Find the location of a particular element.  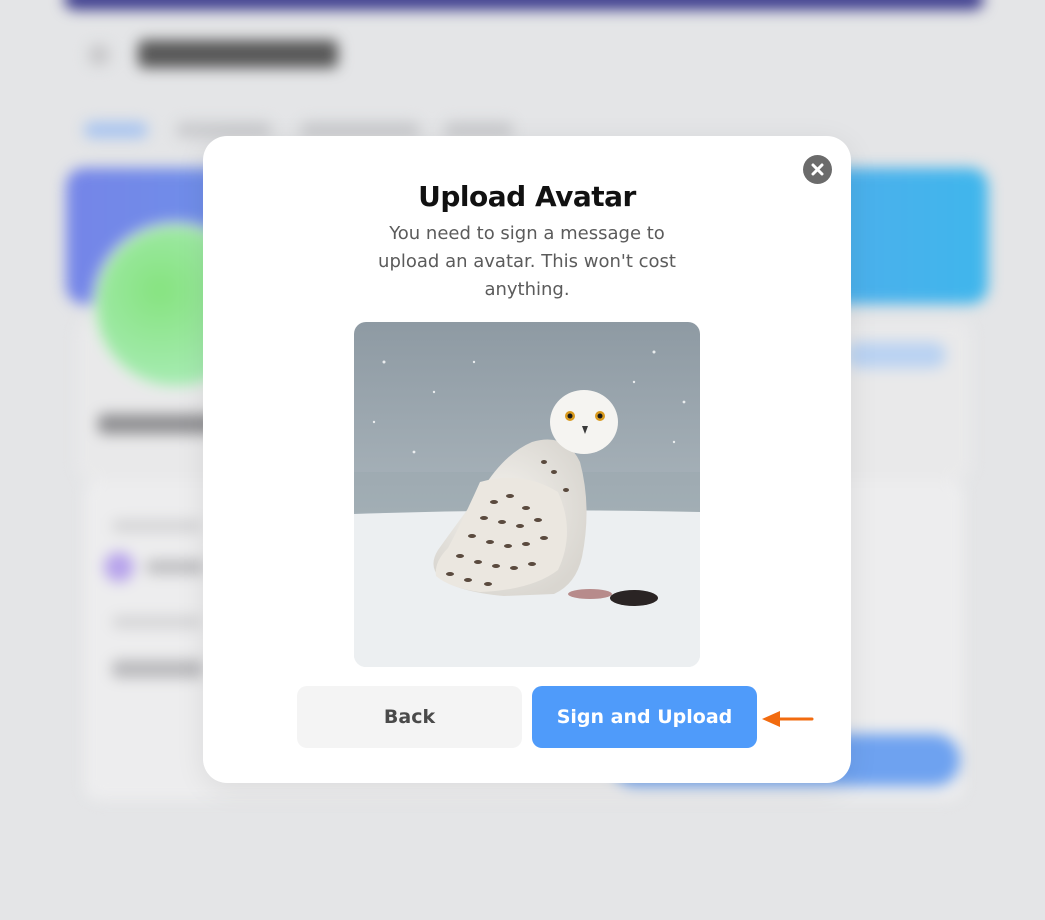

close-icon is located at coordinates (817, 169).